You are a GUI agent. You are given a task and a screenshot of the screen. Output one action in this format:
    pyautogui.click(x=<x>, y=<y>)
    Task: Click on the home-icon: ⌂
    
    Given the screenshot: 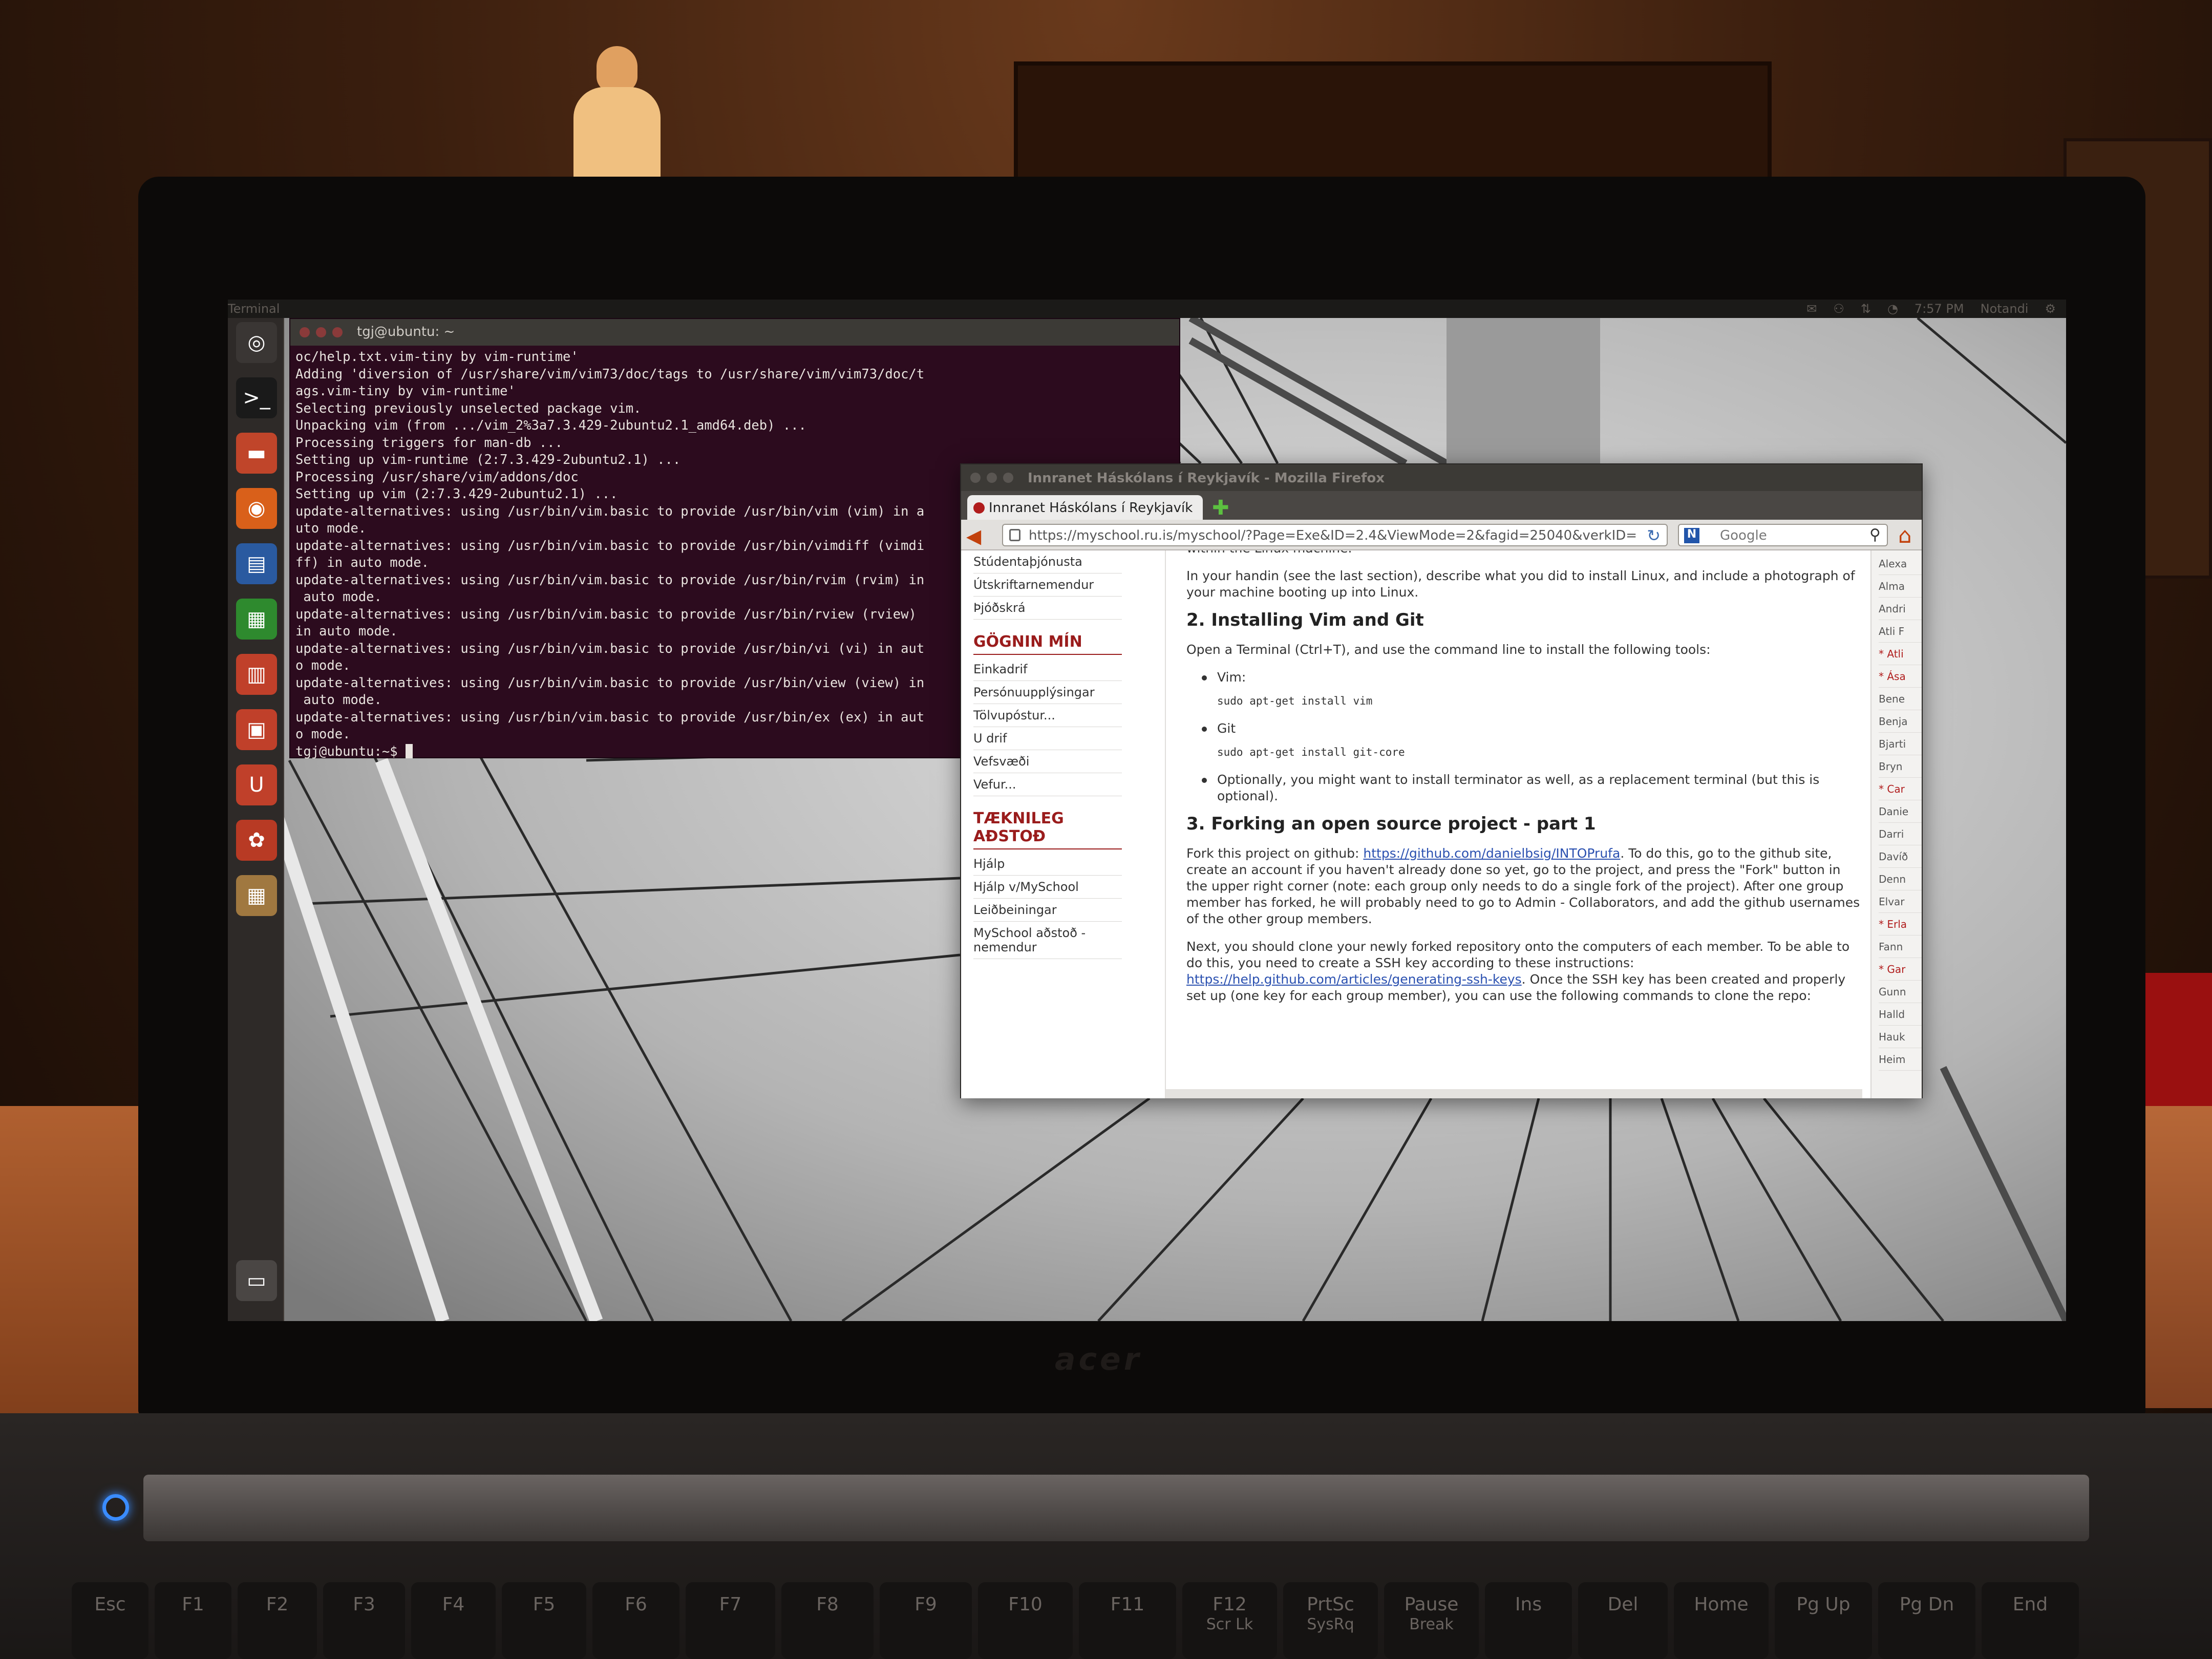 What is the action you would take?
    pyautogui.click(x=1905, y=536)
    